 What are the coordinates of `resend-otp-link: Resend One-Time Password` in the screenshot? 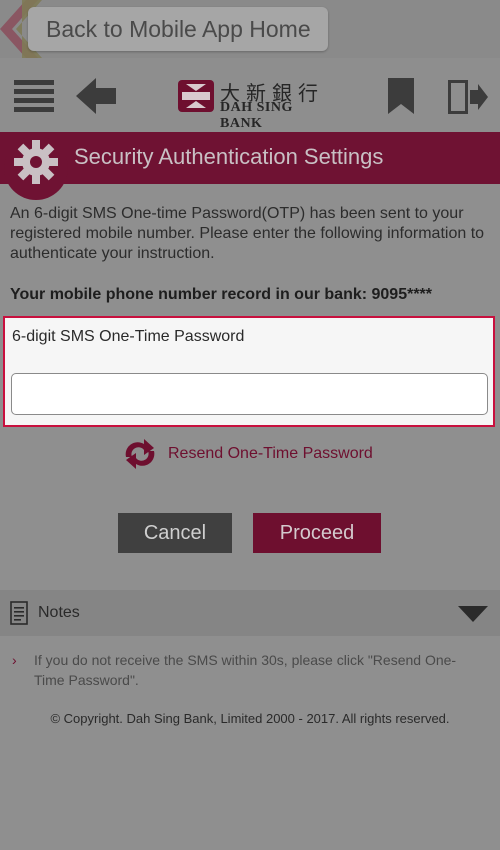 It's located at (247, 454).